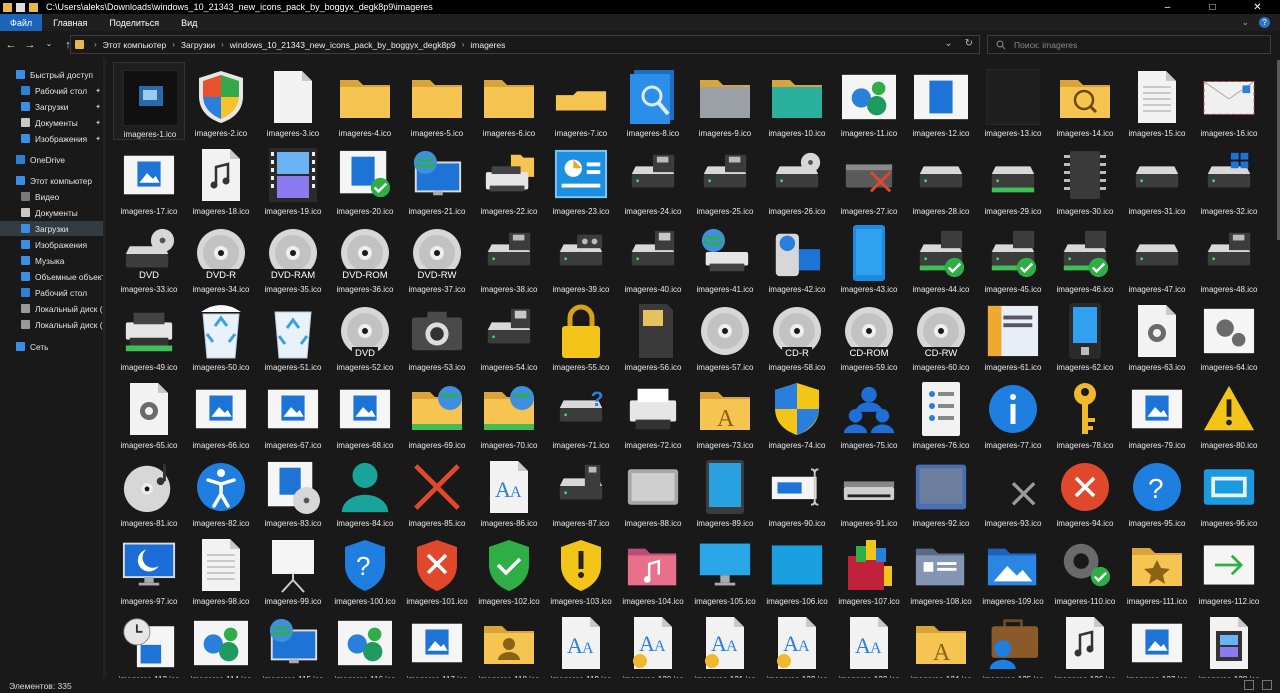  I want to click on file-item: imageres-75.ico, so click(869, 413).